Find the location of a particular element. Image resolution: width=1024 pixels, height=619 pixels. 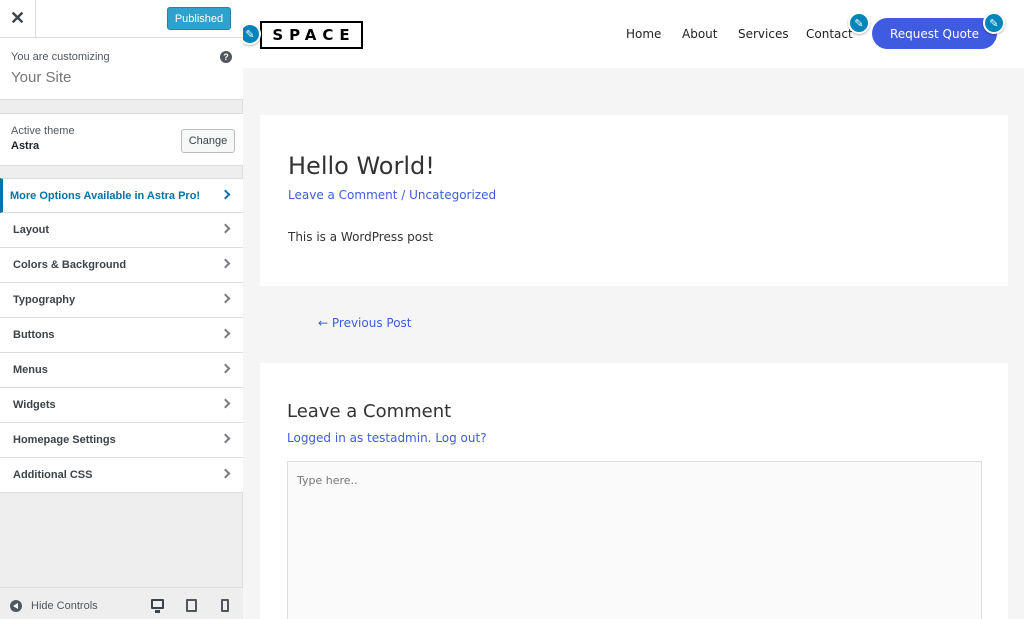

panel-widgets: Widgets is located at coordinates (121, 405).